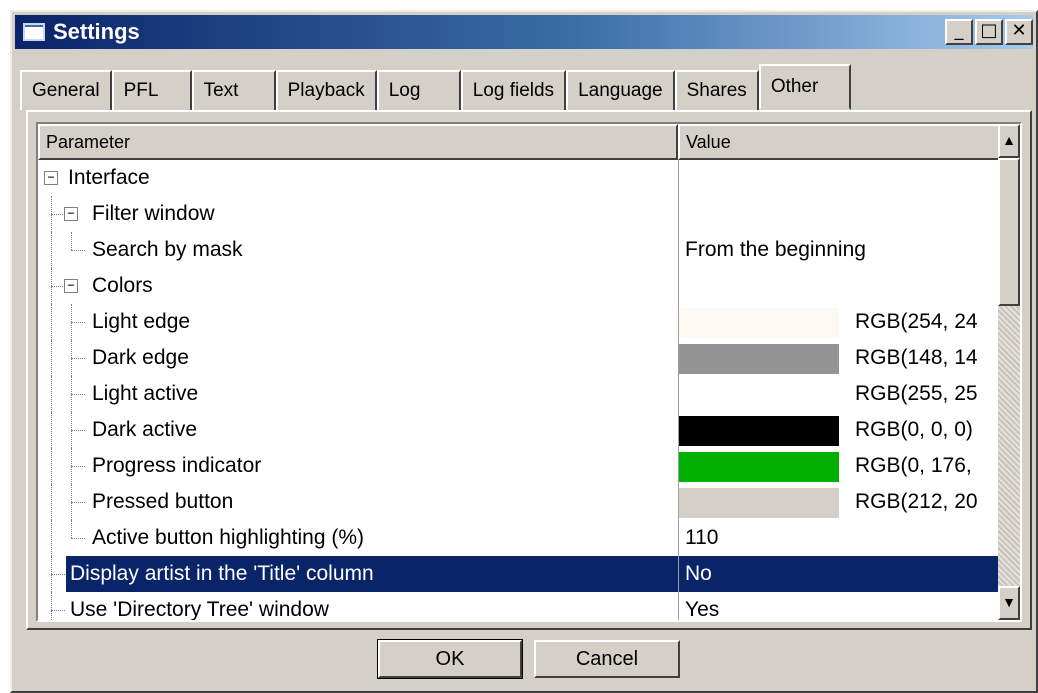 This screenshot has width=1038, height=693. Describe the element at coordinates (34, 32) in the screenshot. I see `window-icon` at that location.